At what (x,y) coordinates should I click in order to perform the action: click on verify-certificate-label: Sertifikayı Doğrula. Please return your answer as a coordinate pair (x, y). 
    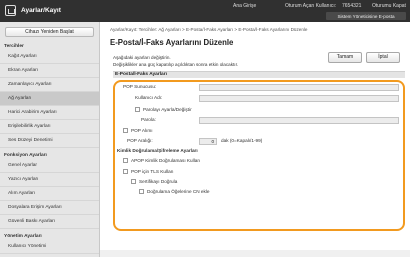
    Looking at the image, I should click on (158, 181).